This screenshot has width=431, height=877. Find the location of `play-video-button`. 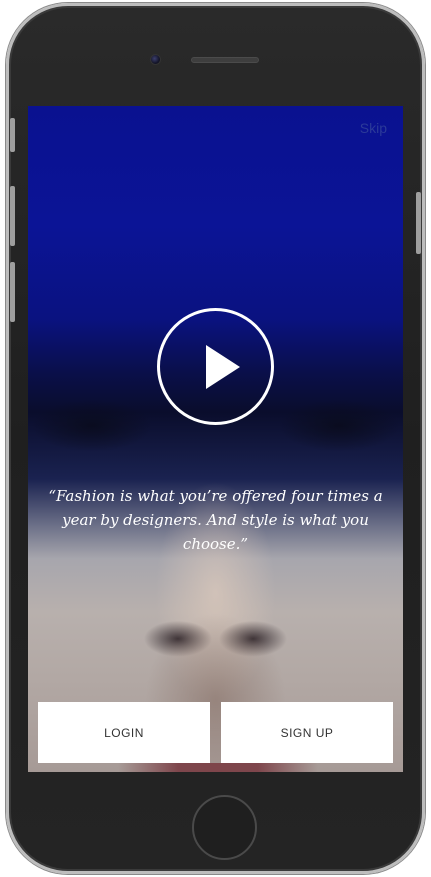

play-video-button is located at coordinates (215, 366).